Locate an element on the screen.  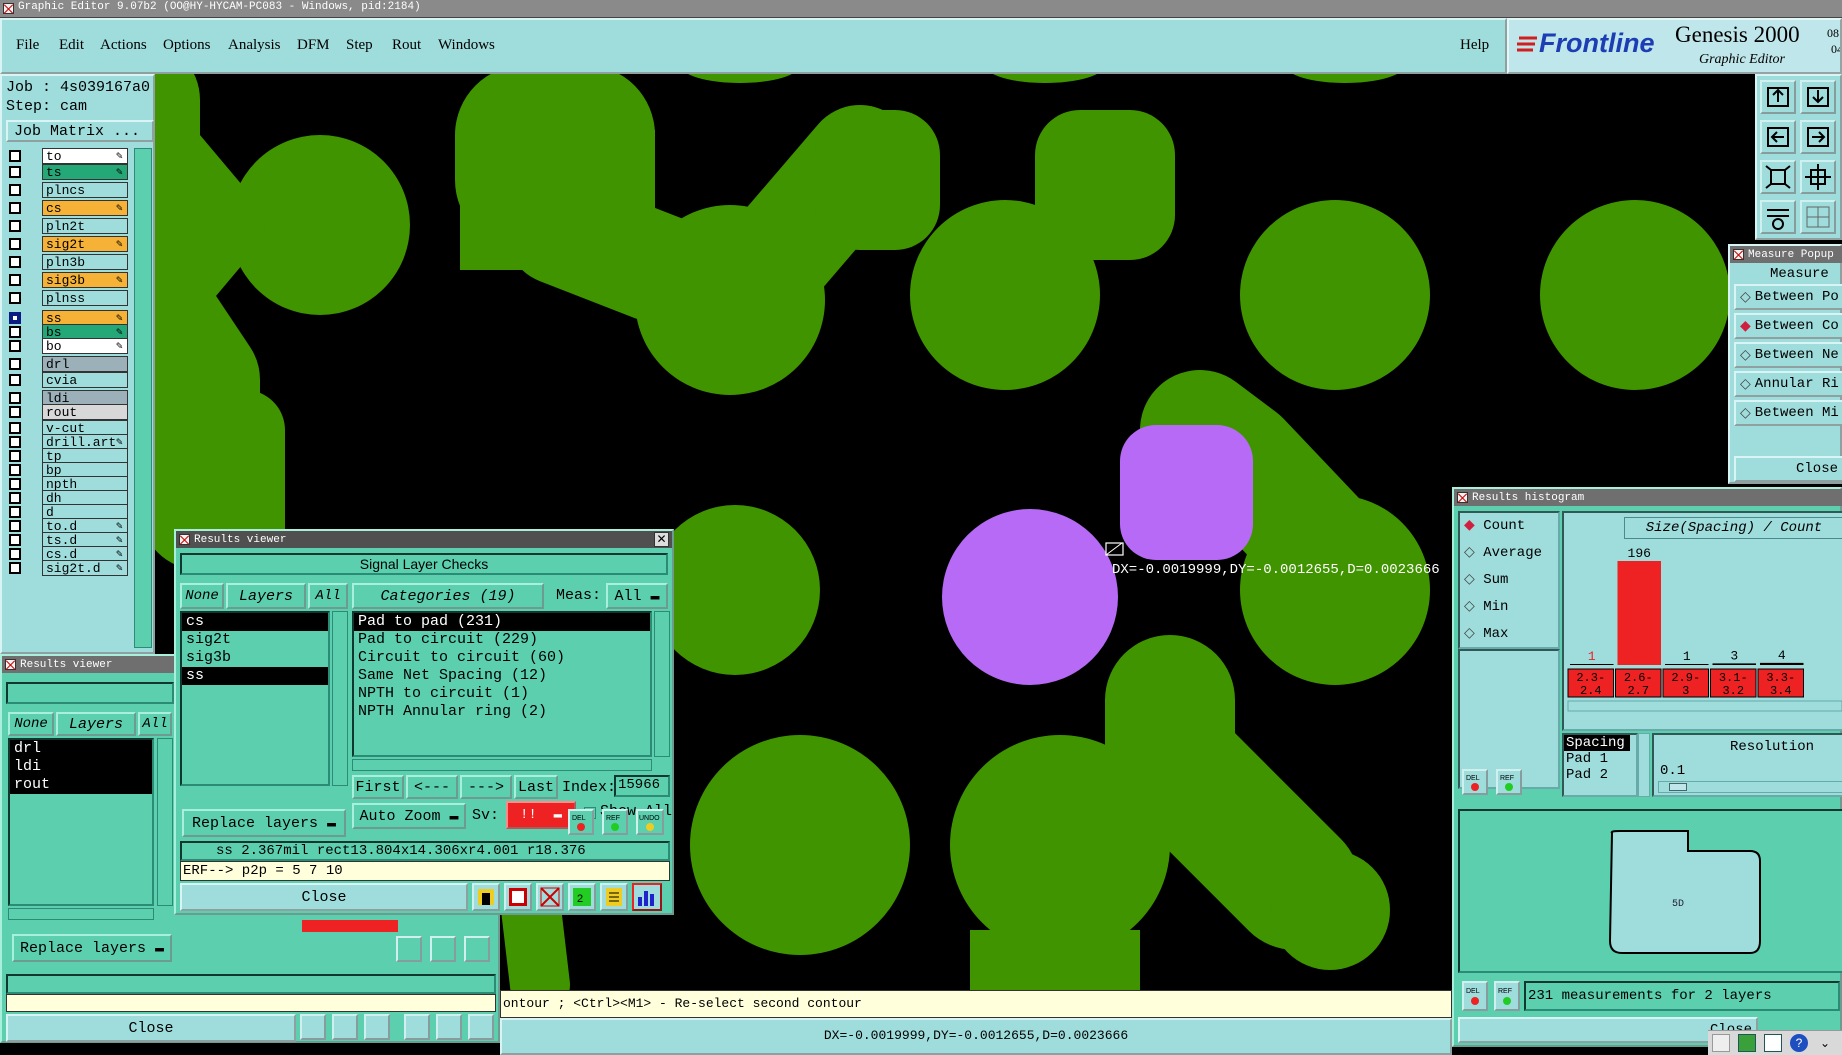
list-item: Same Net Spacing (12) is located at coordinates (502, 676).